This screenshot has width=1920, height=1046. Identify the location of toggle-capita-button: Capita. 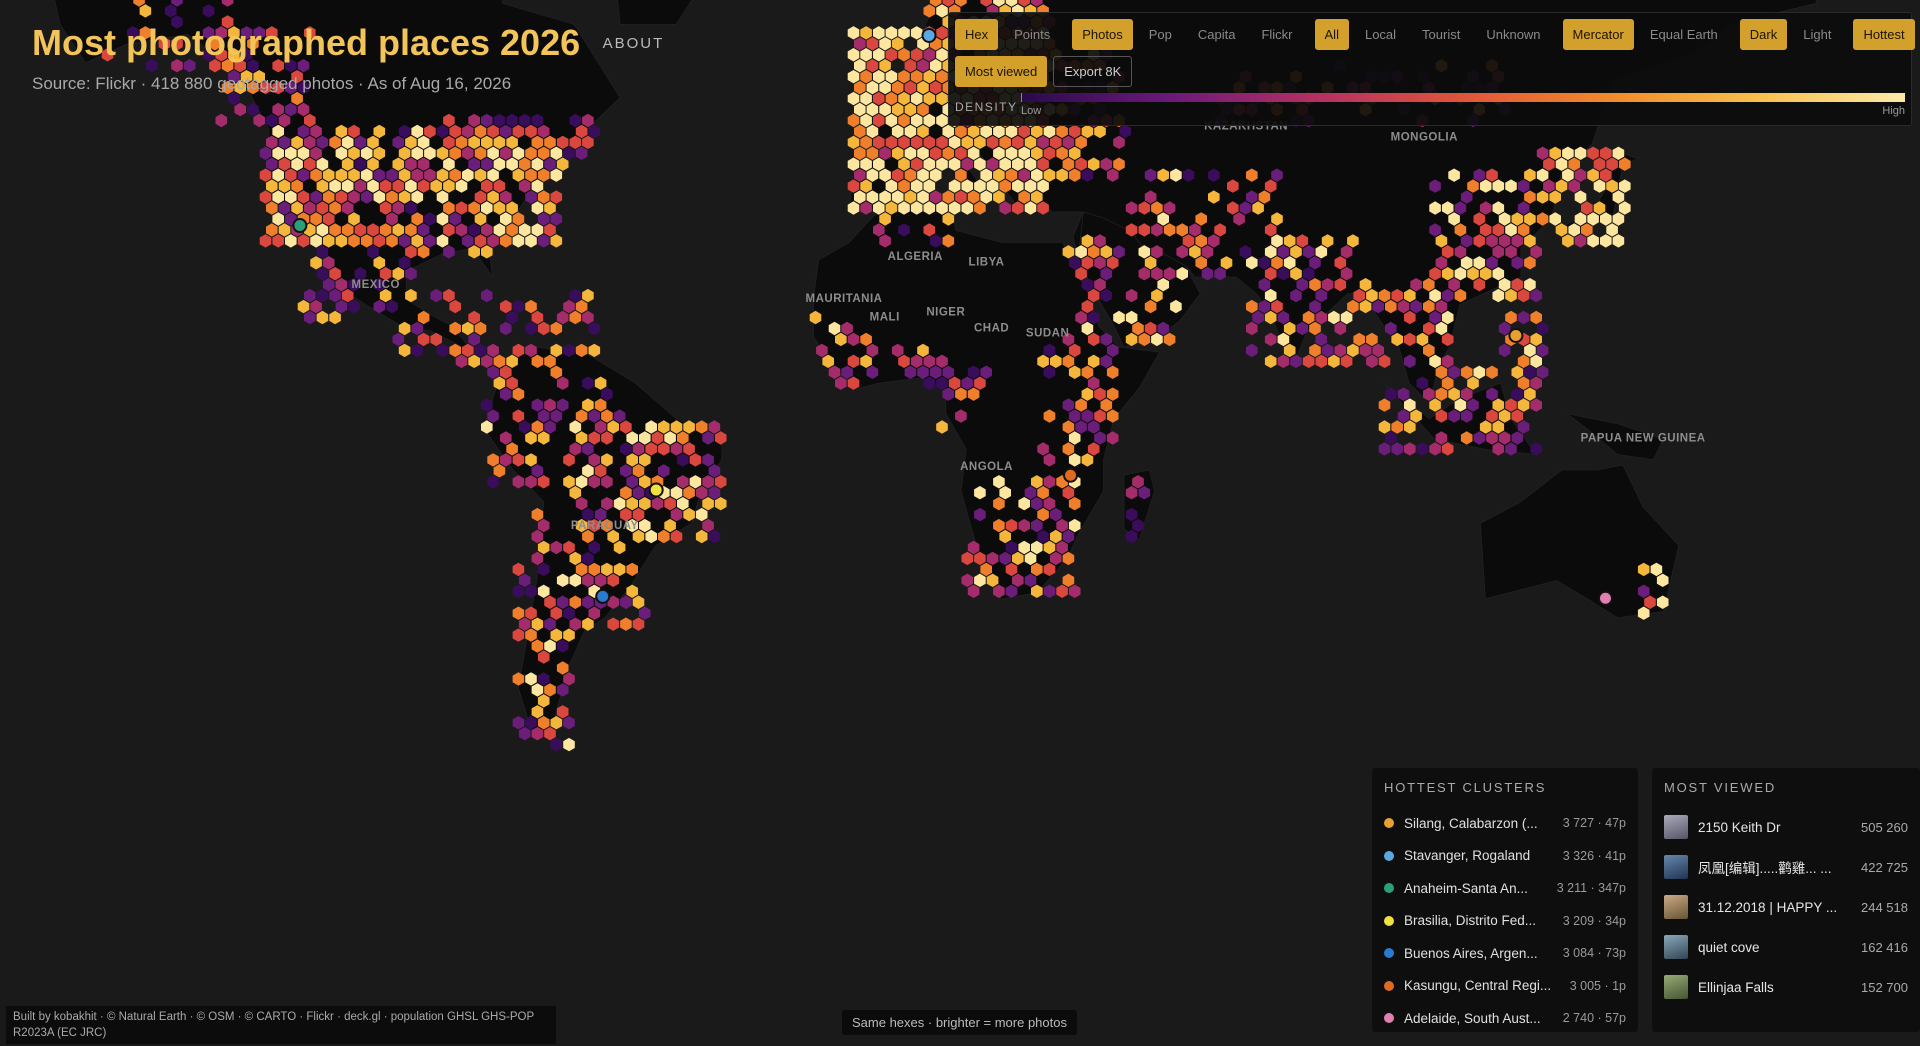
(1217, 34).